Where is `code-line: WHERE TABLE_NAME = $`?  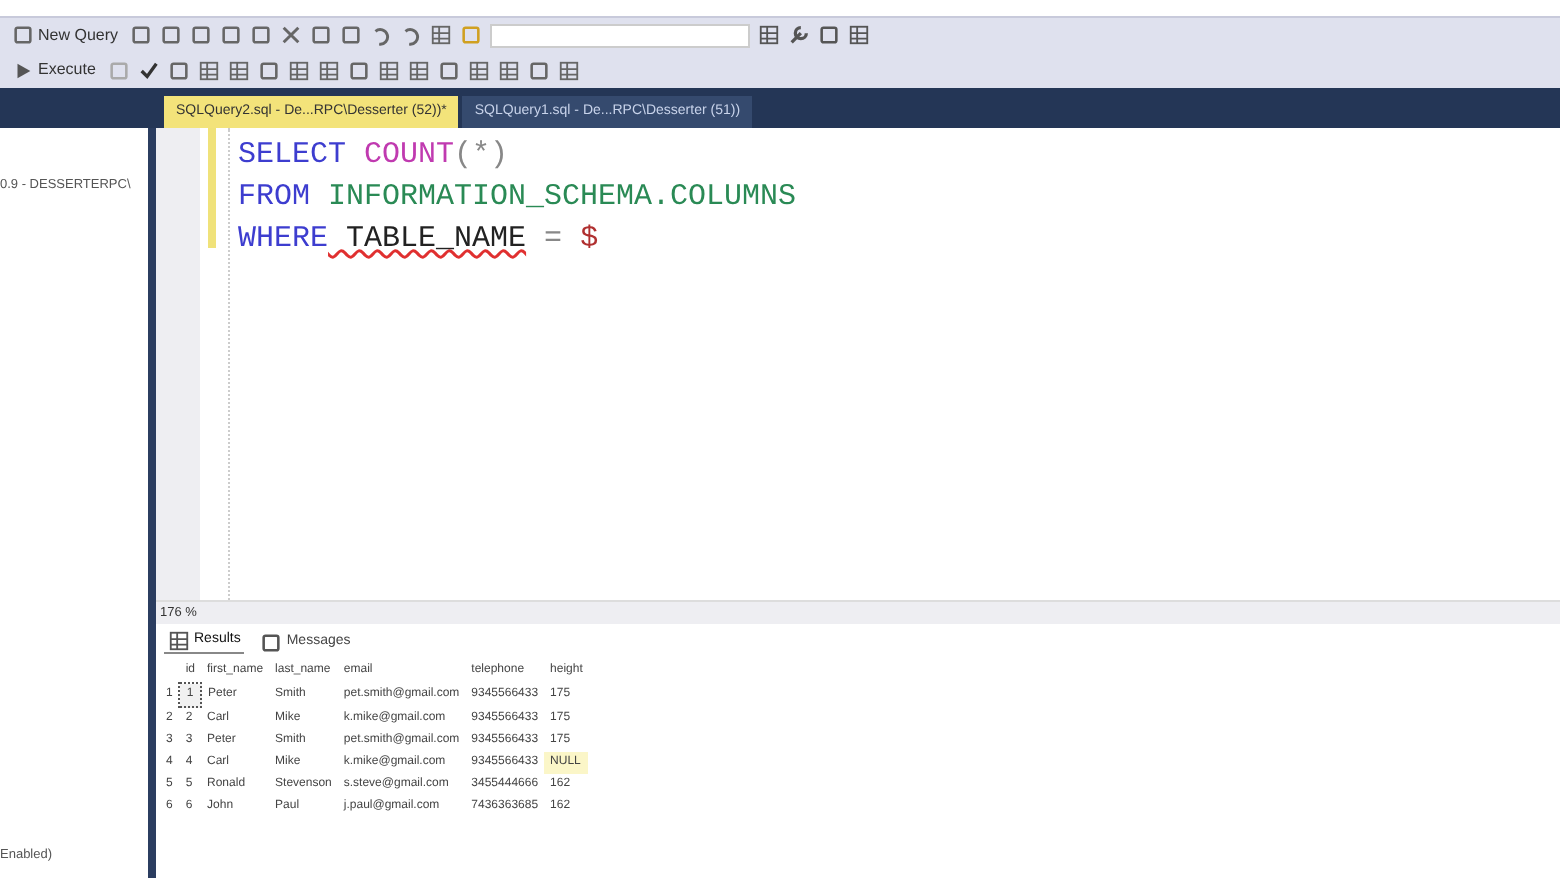
code-line: WHERE TABLE_NAME = $ is located at coordinates (419, 240).